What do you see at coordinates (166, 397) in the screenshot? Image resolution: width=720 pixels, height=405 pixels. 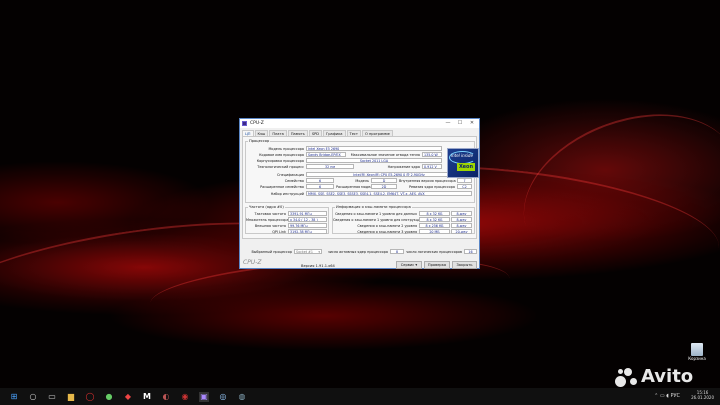 I see `app-icon: ◐` at bounding box center [166, 397].